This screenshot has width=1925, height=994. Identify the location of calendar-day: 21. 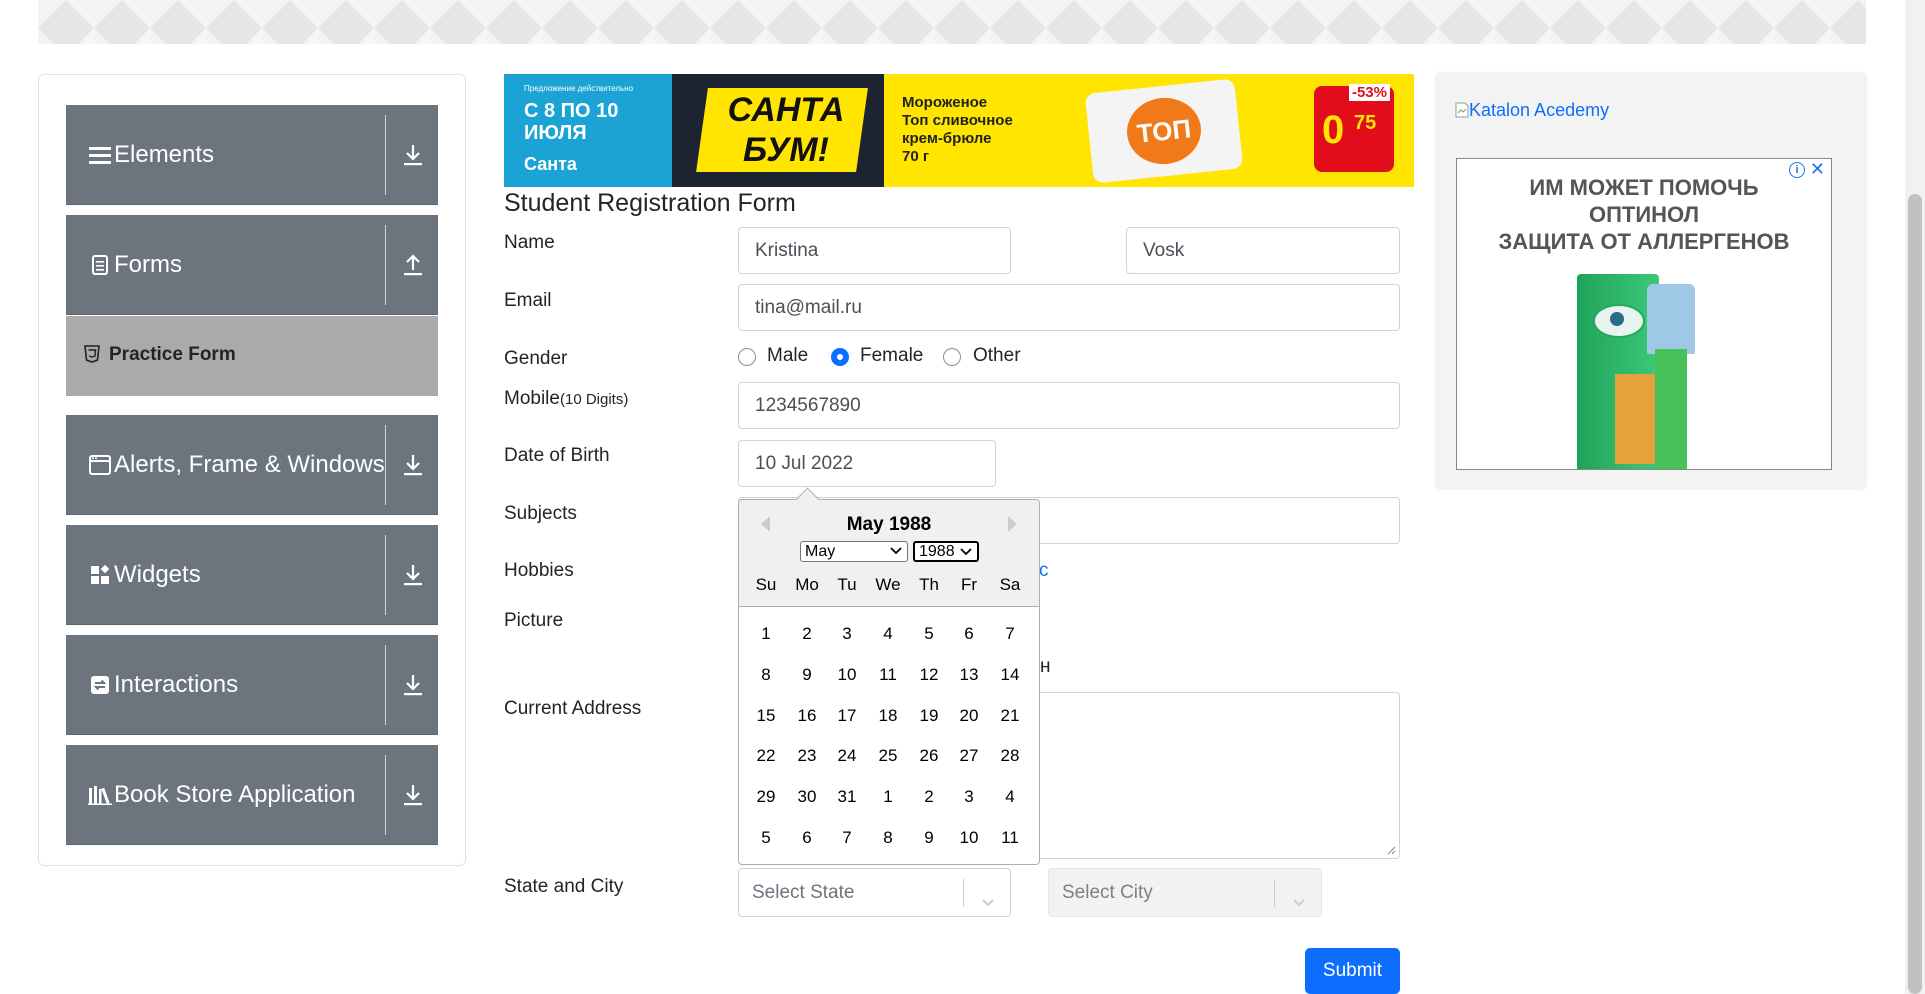
(1010, 716).